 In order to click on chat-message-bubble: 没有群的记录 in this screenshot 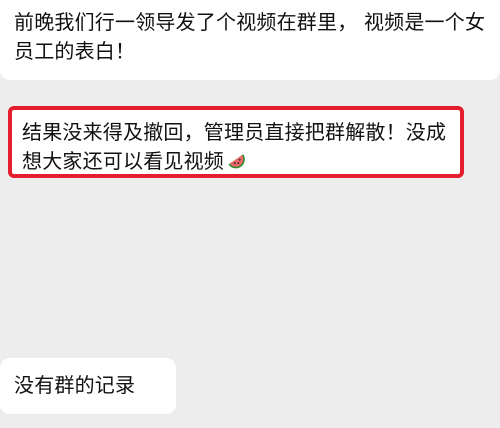, I will do `click(88, 386)`.